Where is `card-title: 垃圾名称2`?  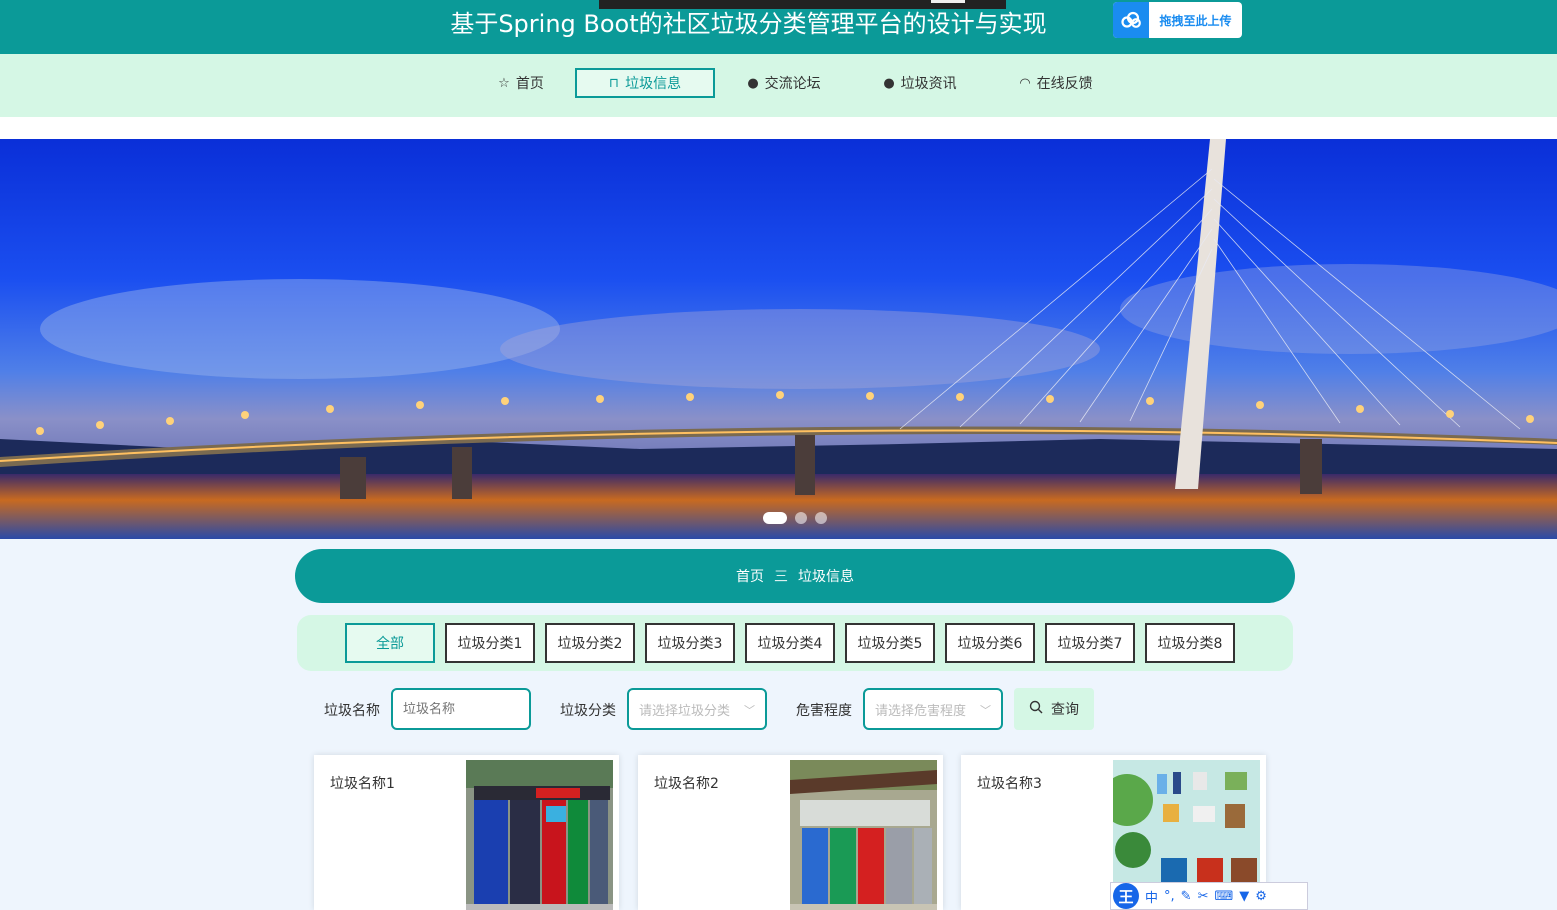 card-title: 垃圾名称2 is located at coordinates (686, 784).